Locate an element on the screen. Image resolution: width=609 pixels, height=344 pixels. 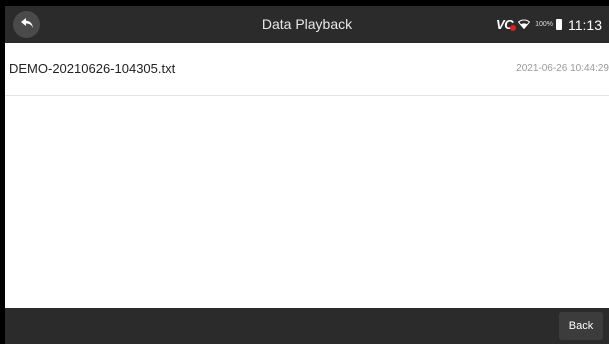
vci-disconnected-indicator is located at coordinates (513, 28).